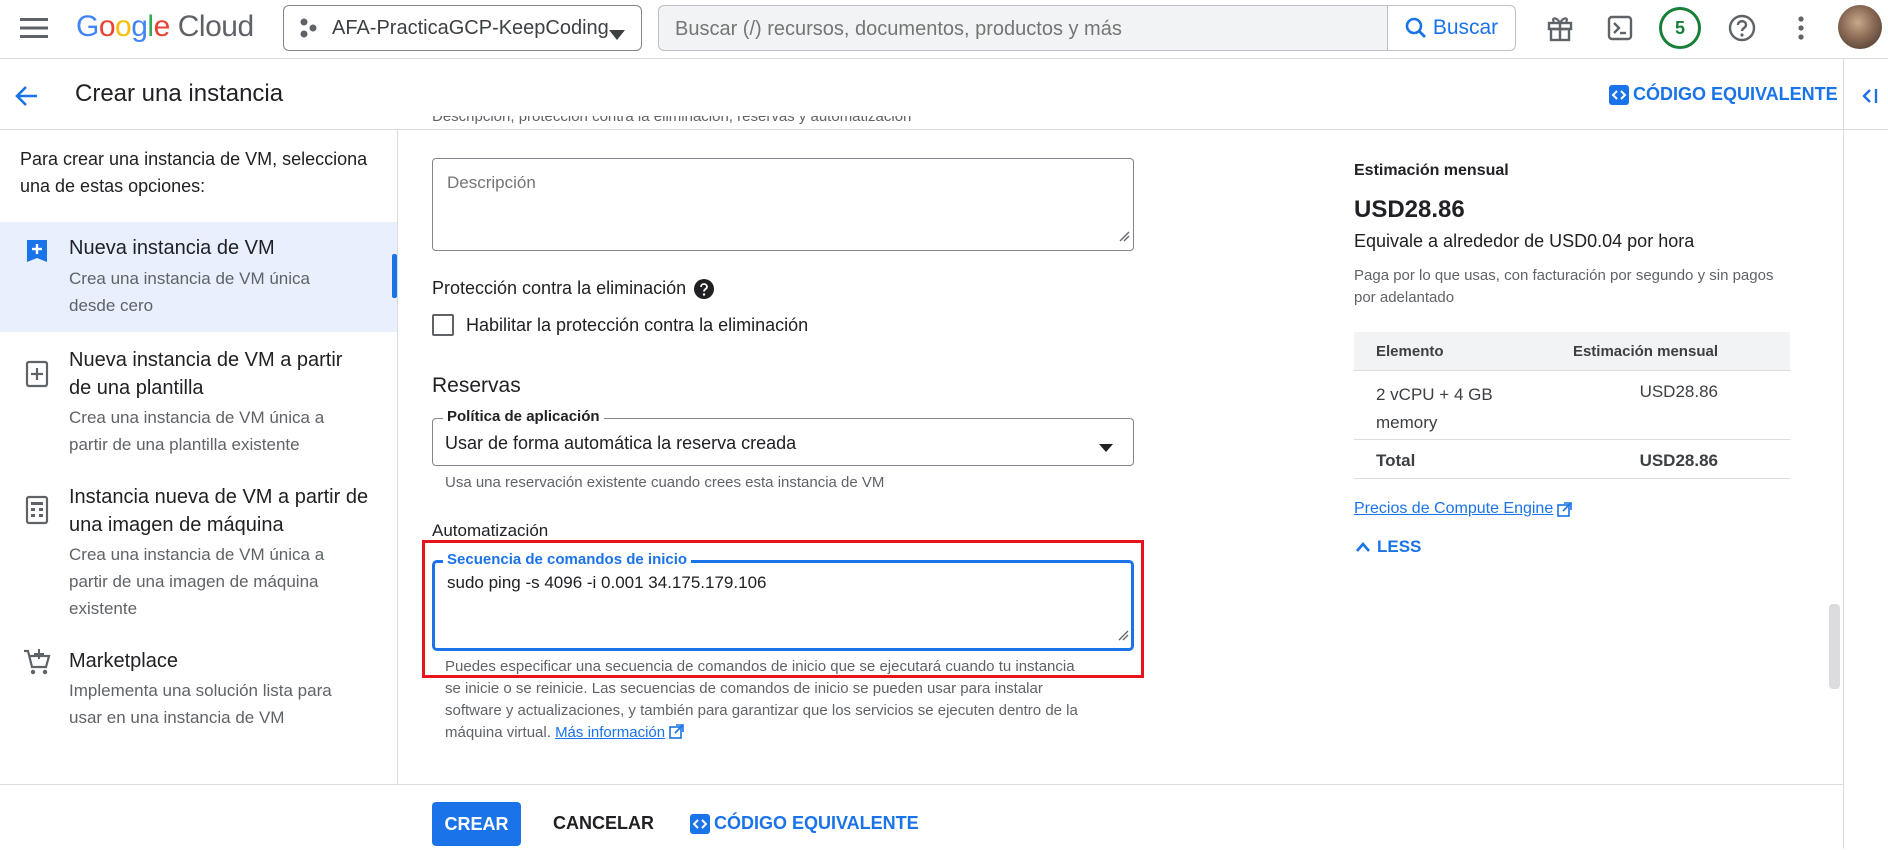 This screenshot has width=1888, height=850. Describe the element at coordinates (1416, 28) in the screenshot. I see `search-icon` at that location.